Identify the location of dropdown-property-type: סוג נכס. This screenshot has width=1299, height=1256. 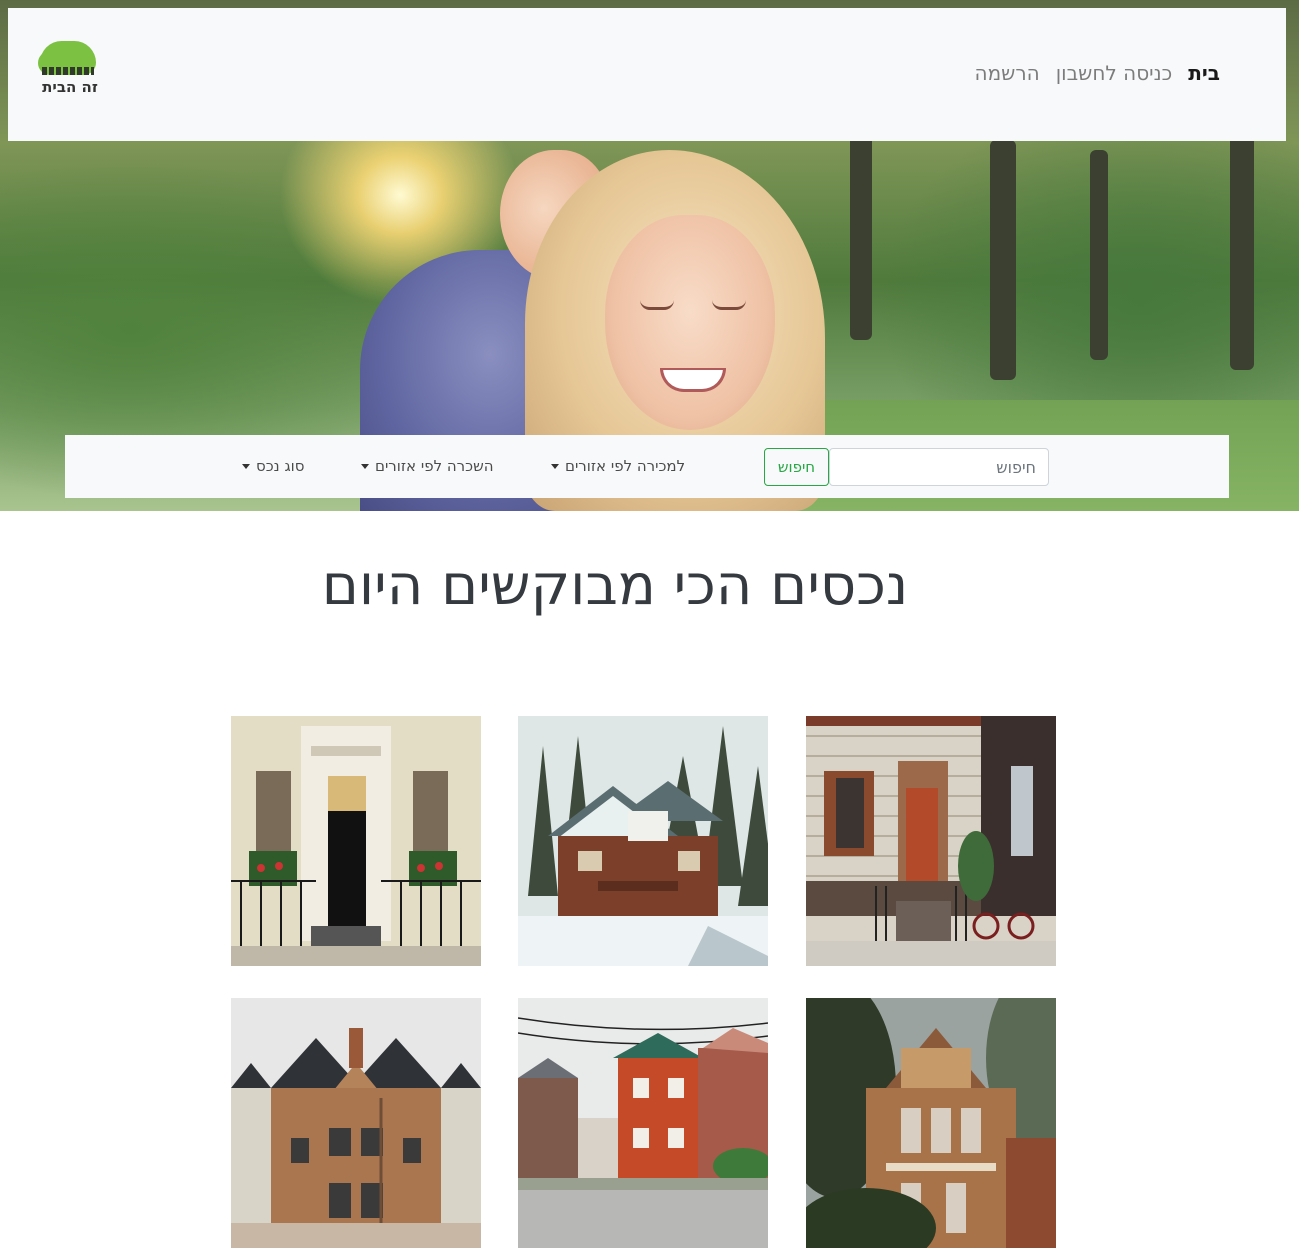
(273, 466).